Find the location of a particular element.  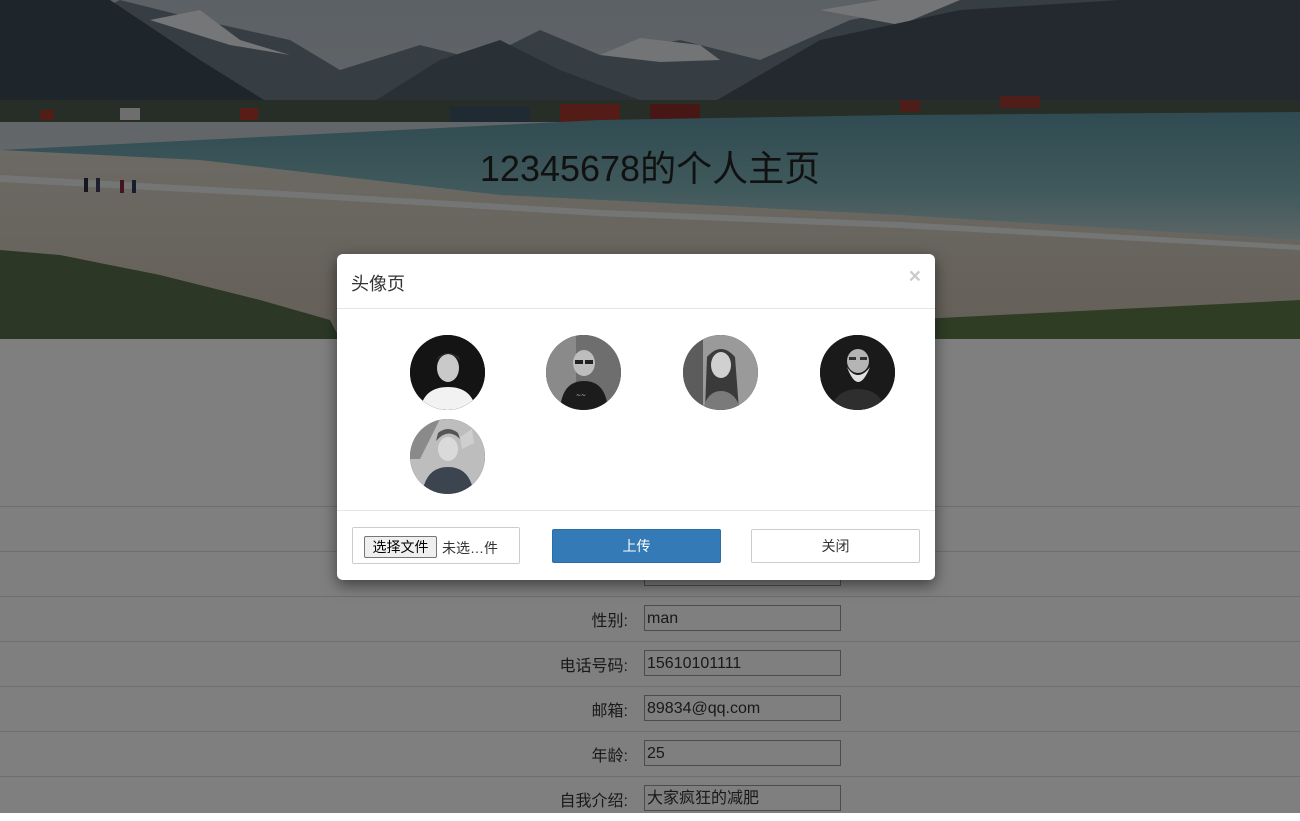

avatar-4-icon is located at coordinates (857, 372).